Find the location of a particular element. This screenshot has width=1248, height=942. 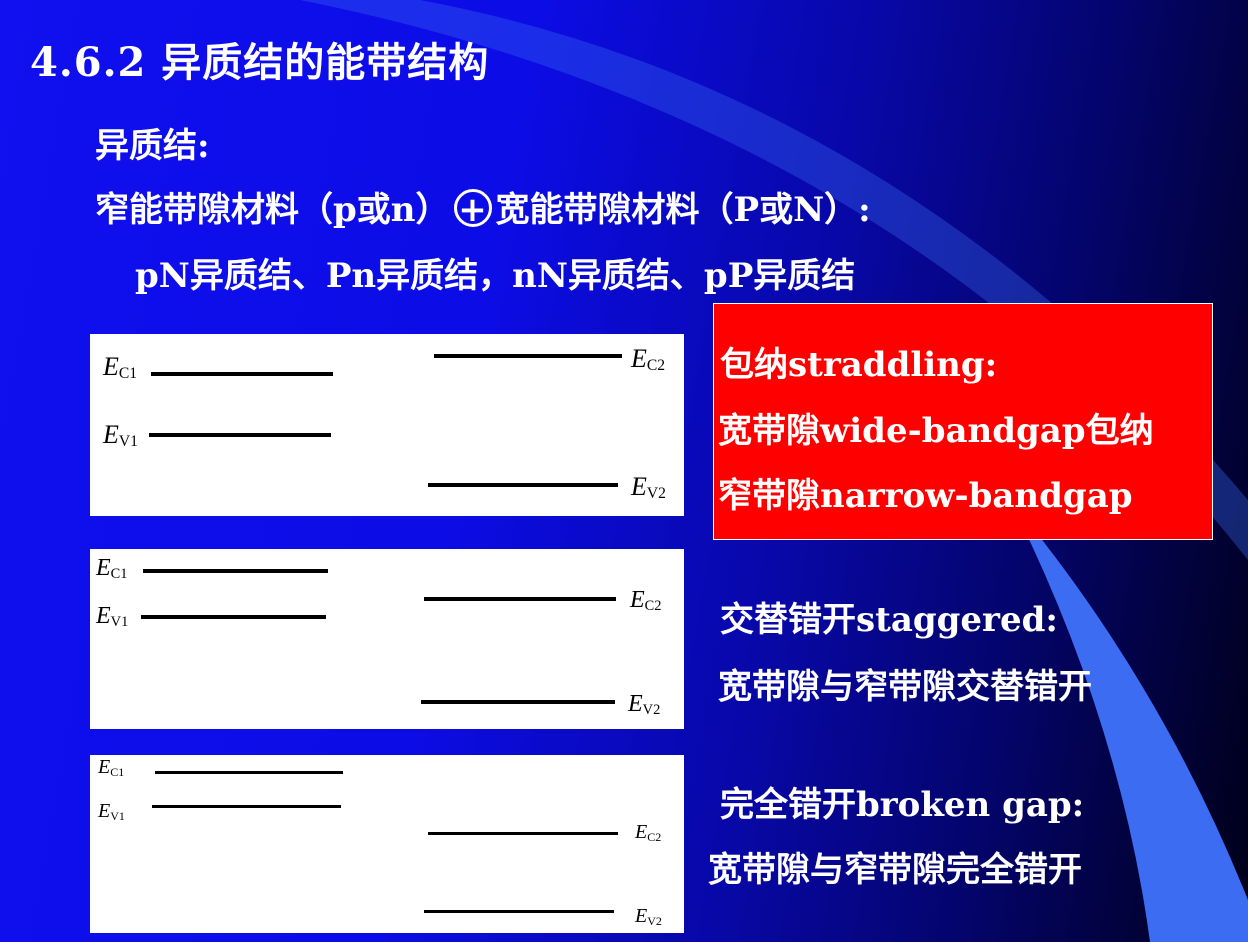

staggered-title: 交替错开staggered: is located at coordinates (889, 620).